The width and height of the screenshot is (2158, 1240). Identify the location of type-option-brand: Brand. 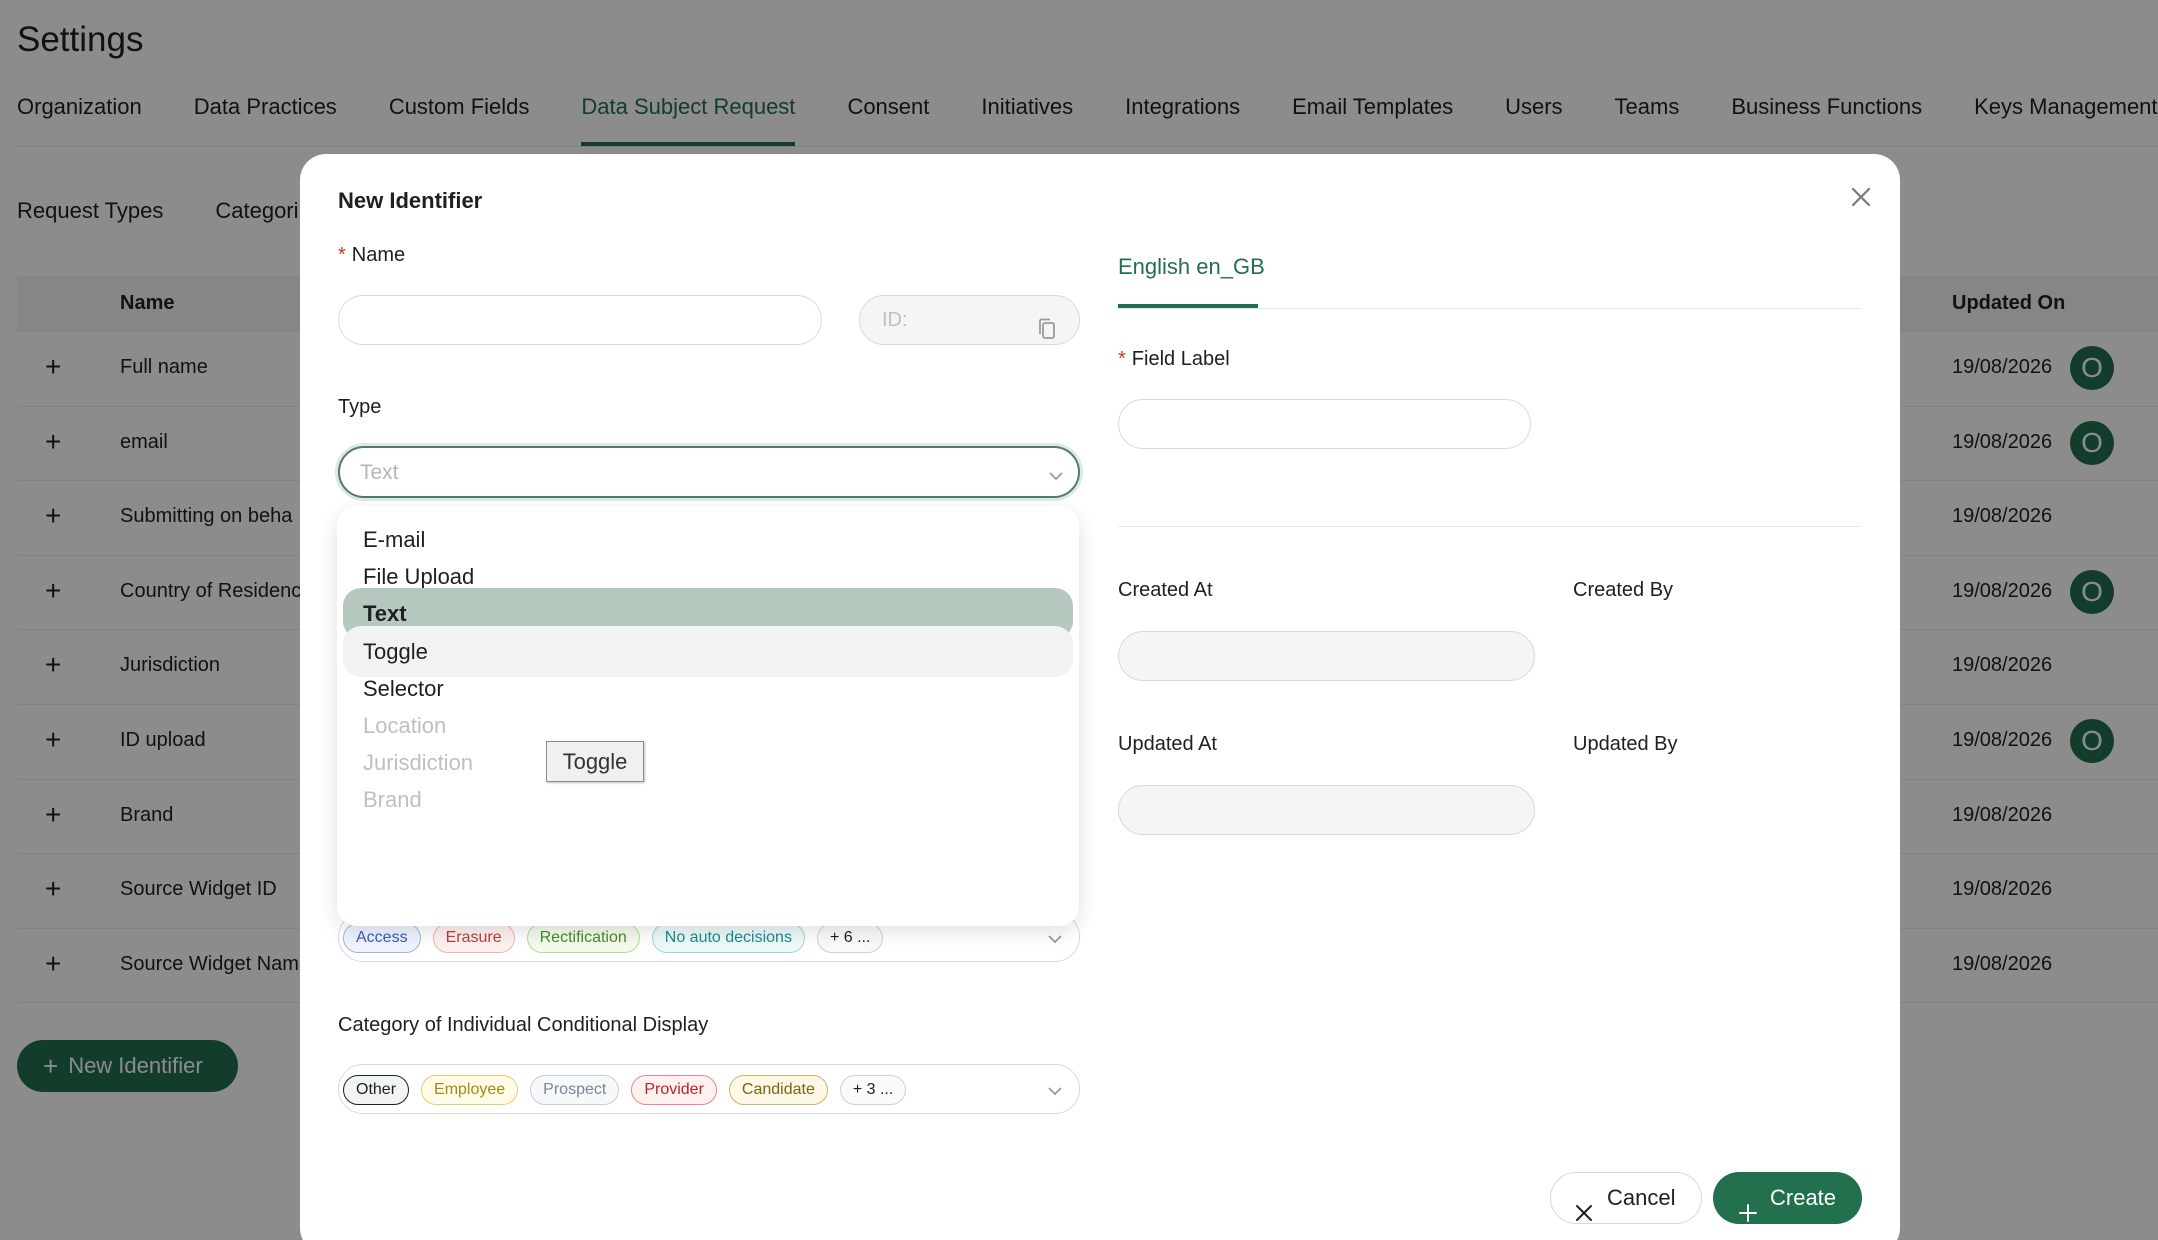
(392, 799).